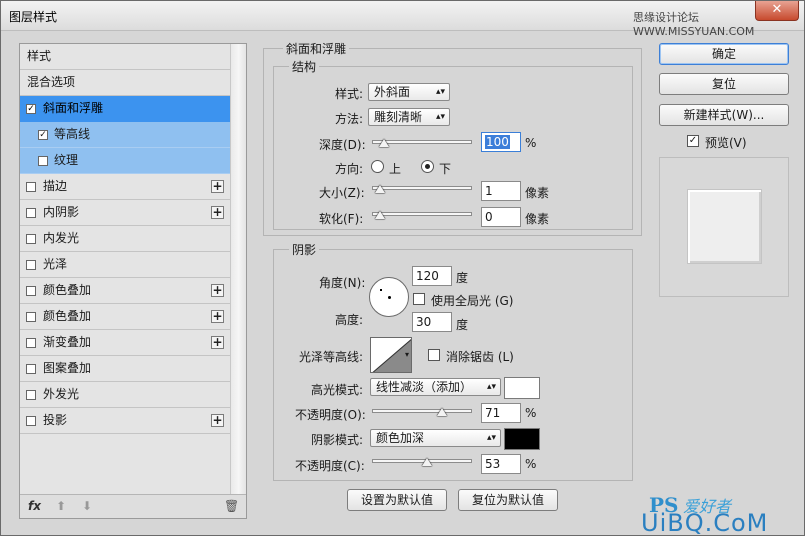  Describe the element at coordinates (409, 92) in the screenshot. I see `bevel-style-select: 外斜面 ▴▾` at that location.